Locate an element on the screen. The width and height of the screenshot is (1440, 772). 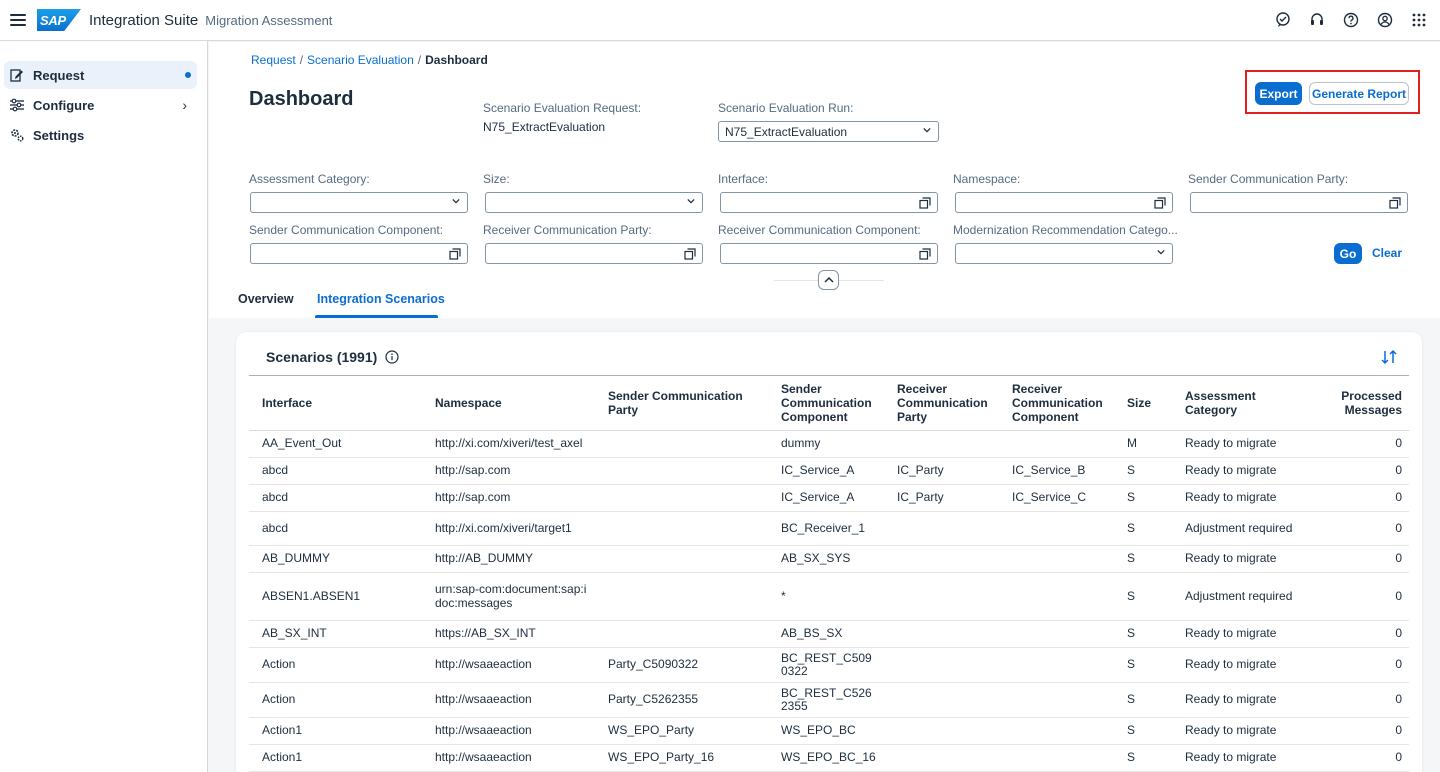
column-header: Sender Communication Component is located at coordinates (826, 403).